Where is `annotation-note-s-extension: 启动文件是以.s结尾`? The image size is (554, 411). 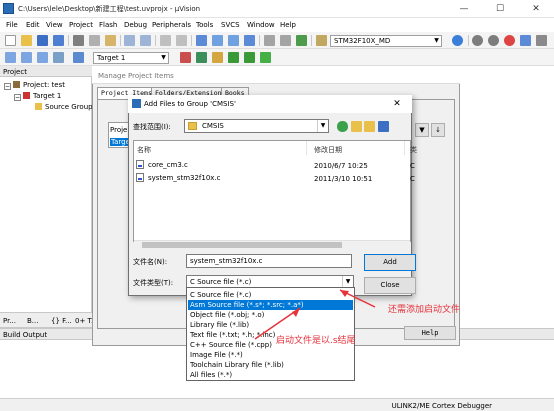
annotation-note-s-extension: 启动文件是以.s结尾 is located at coordinates (316, 341).